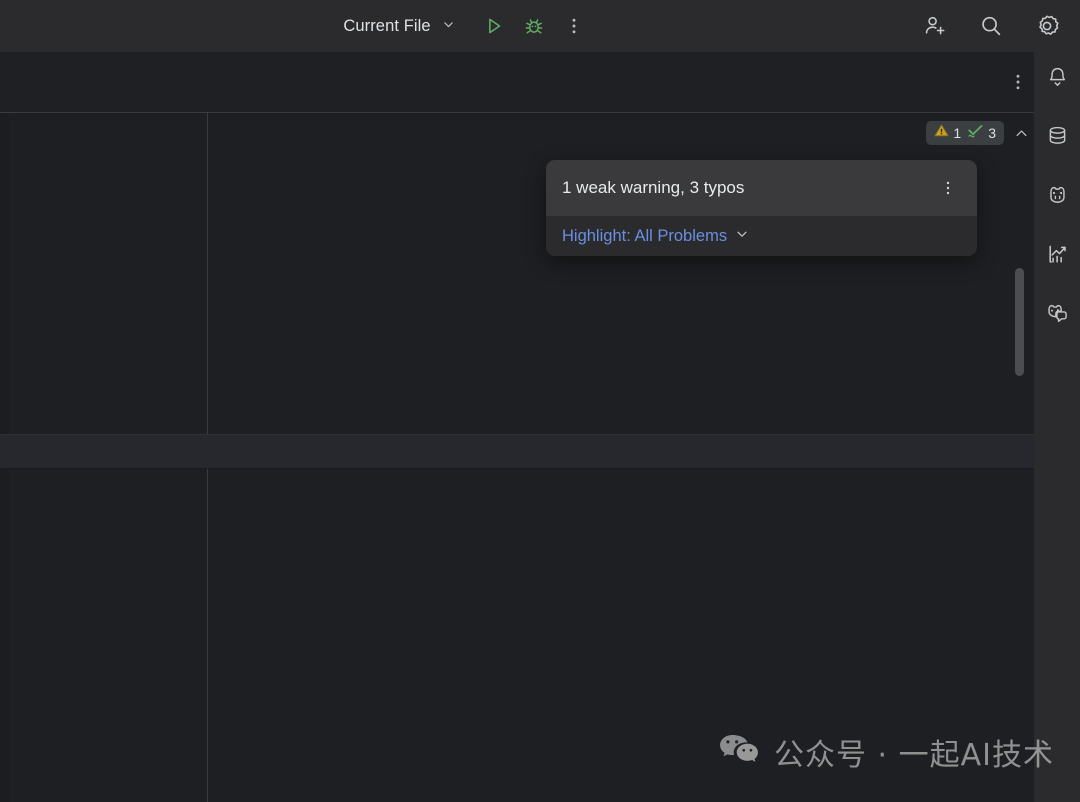  I want to click on check-squiggle-icon, so click(975, 133).